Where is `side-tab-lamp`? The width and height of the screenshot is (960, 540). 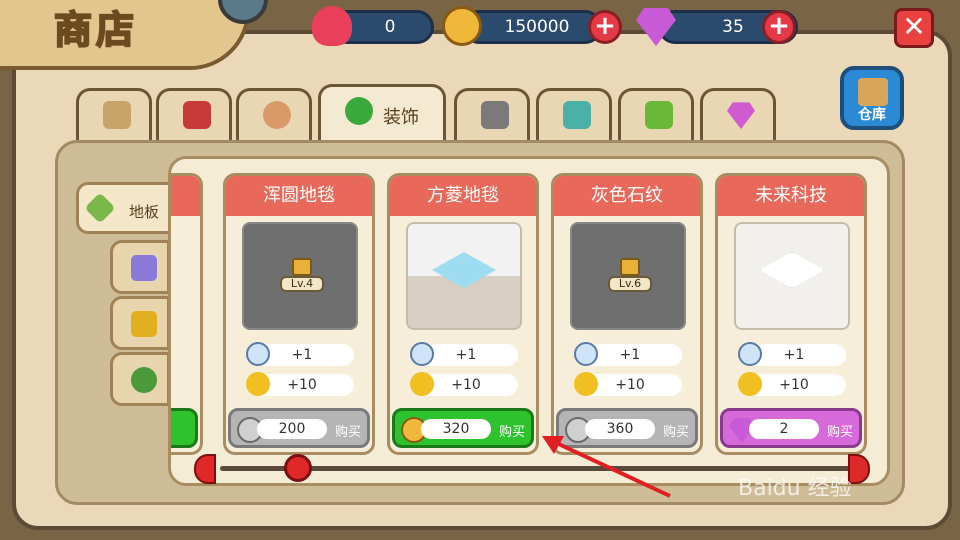
side-tab-lamp is located at coordinates (140, 323).